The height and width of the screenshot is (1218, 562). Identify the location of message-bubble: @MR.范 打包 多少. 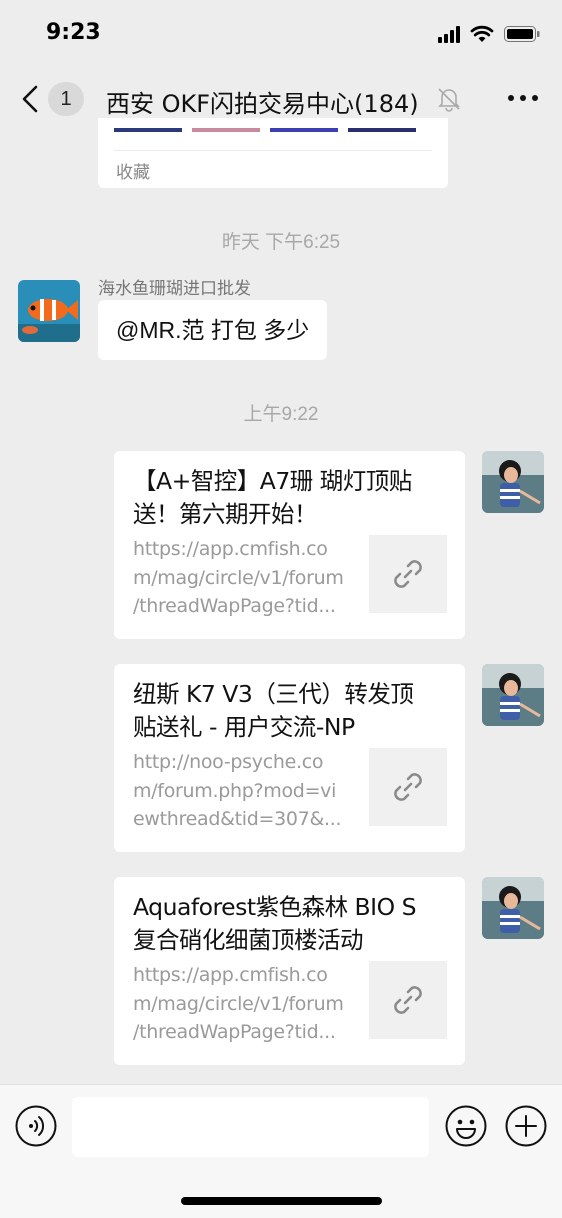
(213, 330).